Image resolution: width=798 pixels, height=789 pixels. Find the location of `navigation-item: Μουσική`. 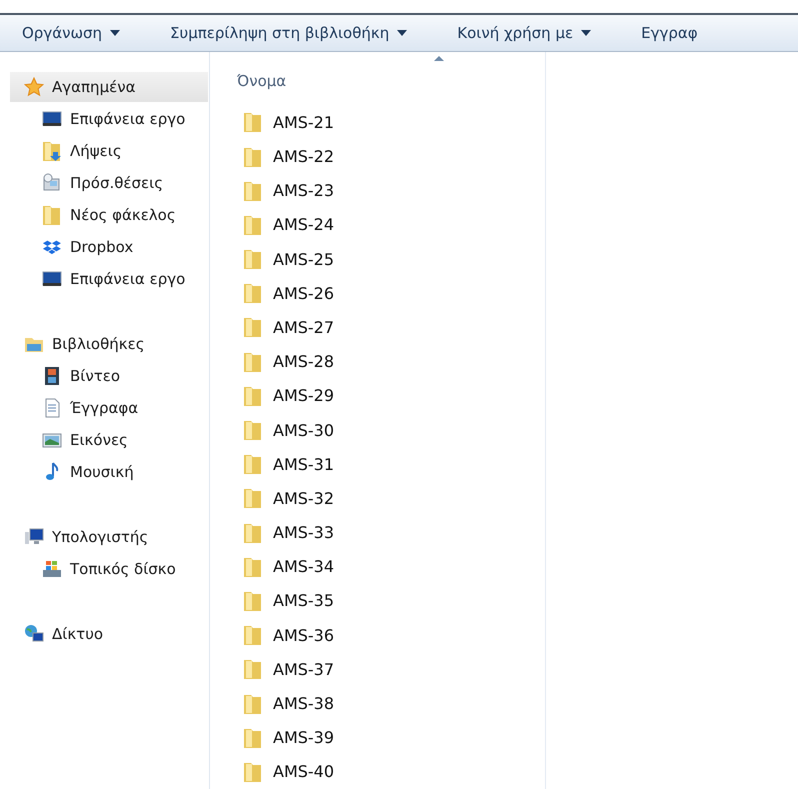

navigation-item: Μουσική is located at coordinates (109, 472).